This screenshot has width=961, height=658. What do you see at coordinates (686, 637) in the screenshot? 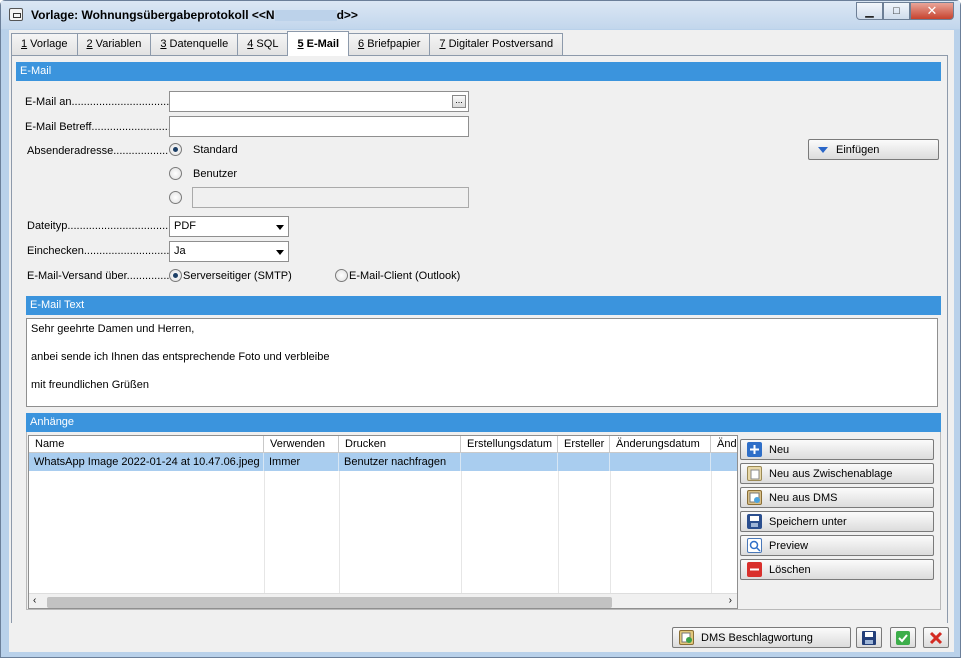
I see `dms-tag-icon-shape` at bounding box center [686, 637].